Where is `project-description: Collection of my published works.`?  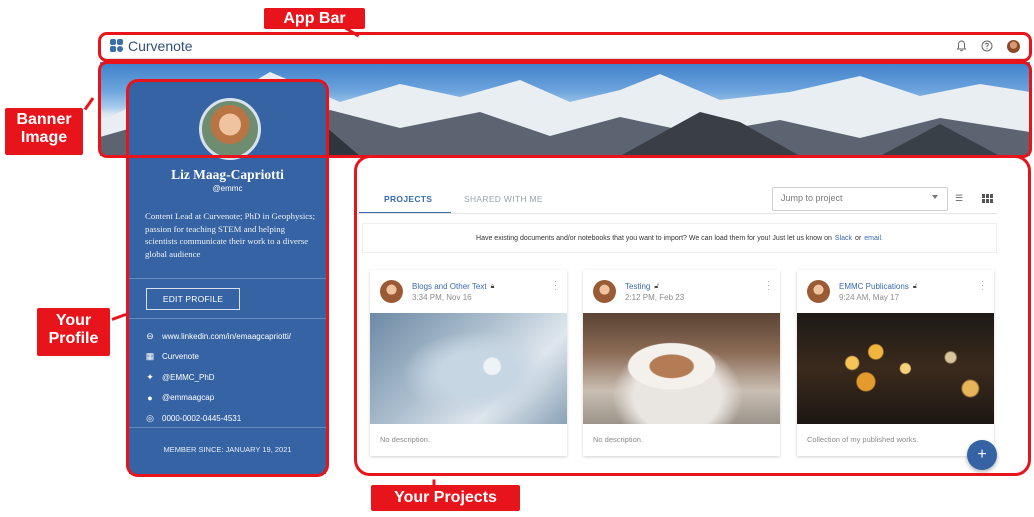 project-description: Collection of my published works. is located at coordinates (863, 439).